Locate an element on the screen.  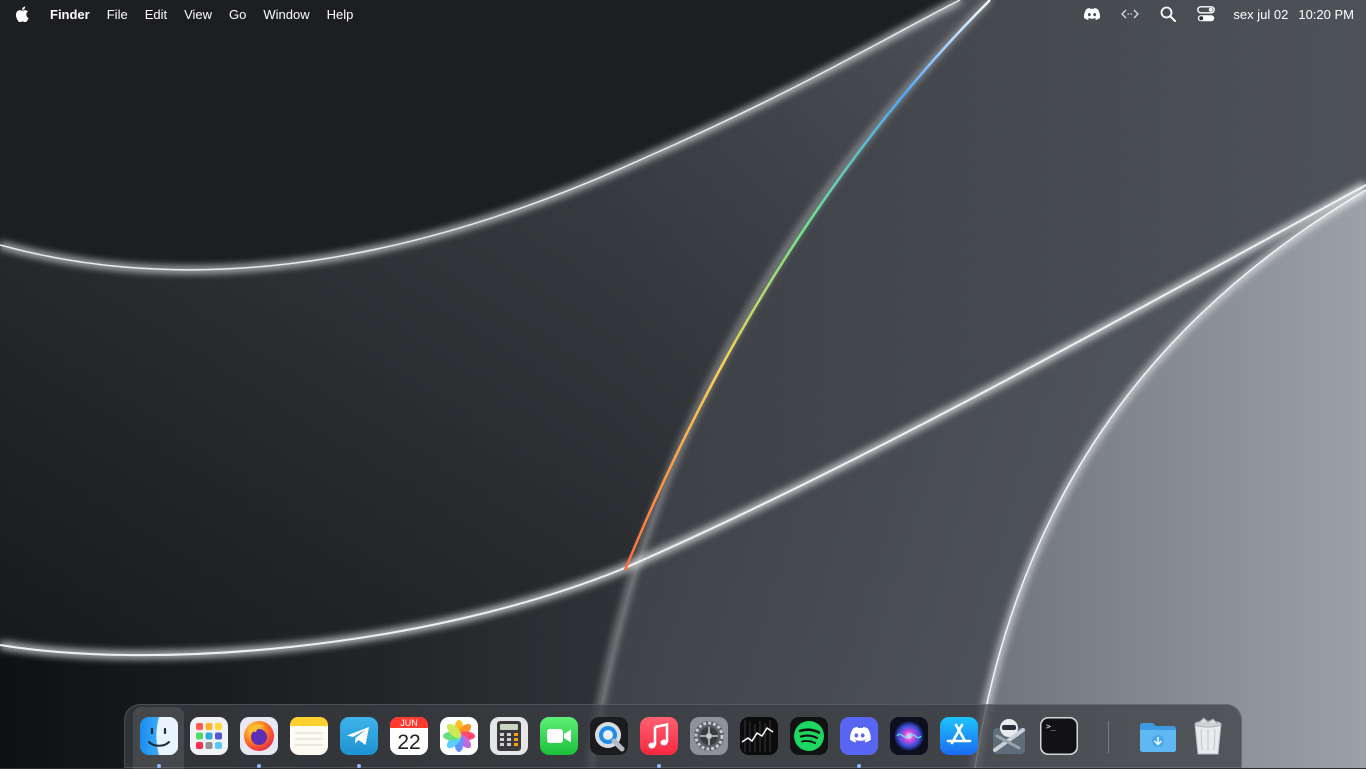
dock-discord is located at coordinates (859, 736).